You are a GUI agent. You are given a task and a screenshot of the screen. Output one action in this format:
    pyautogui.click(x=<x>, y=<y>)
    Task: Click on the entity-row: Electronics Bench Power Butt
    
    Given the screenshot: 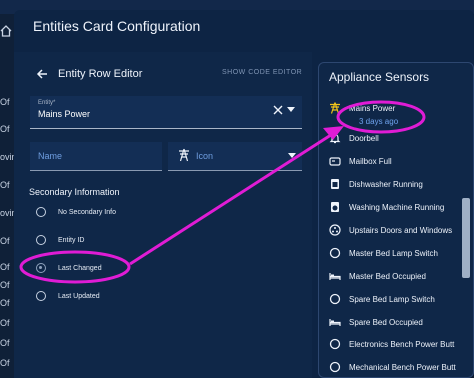 What is the action you would take?
    pyautogui.click(x=401, y=344)
    